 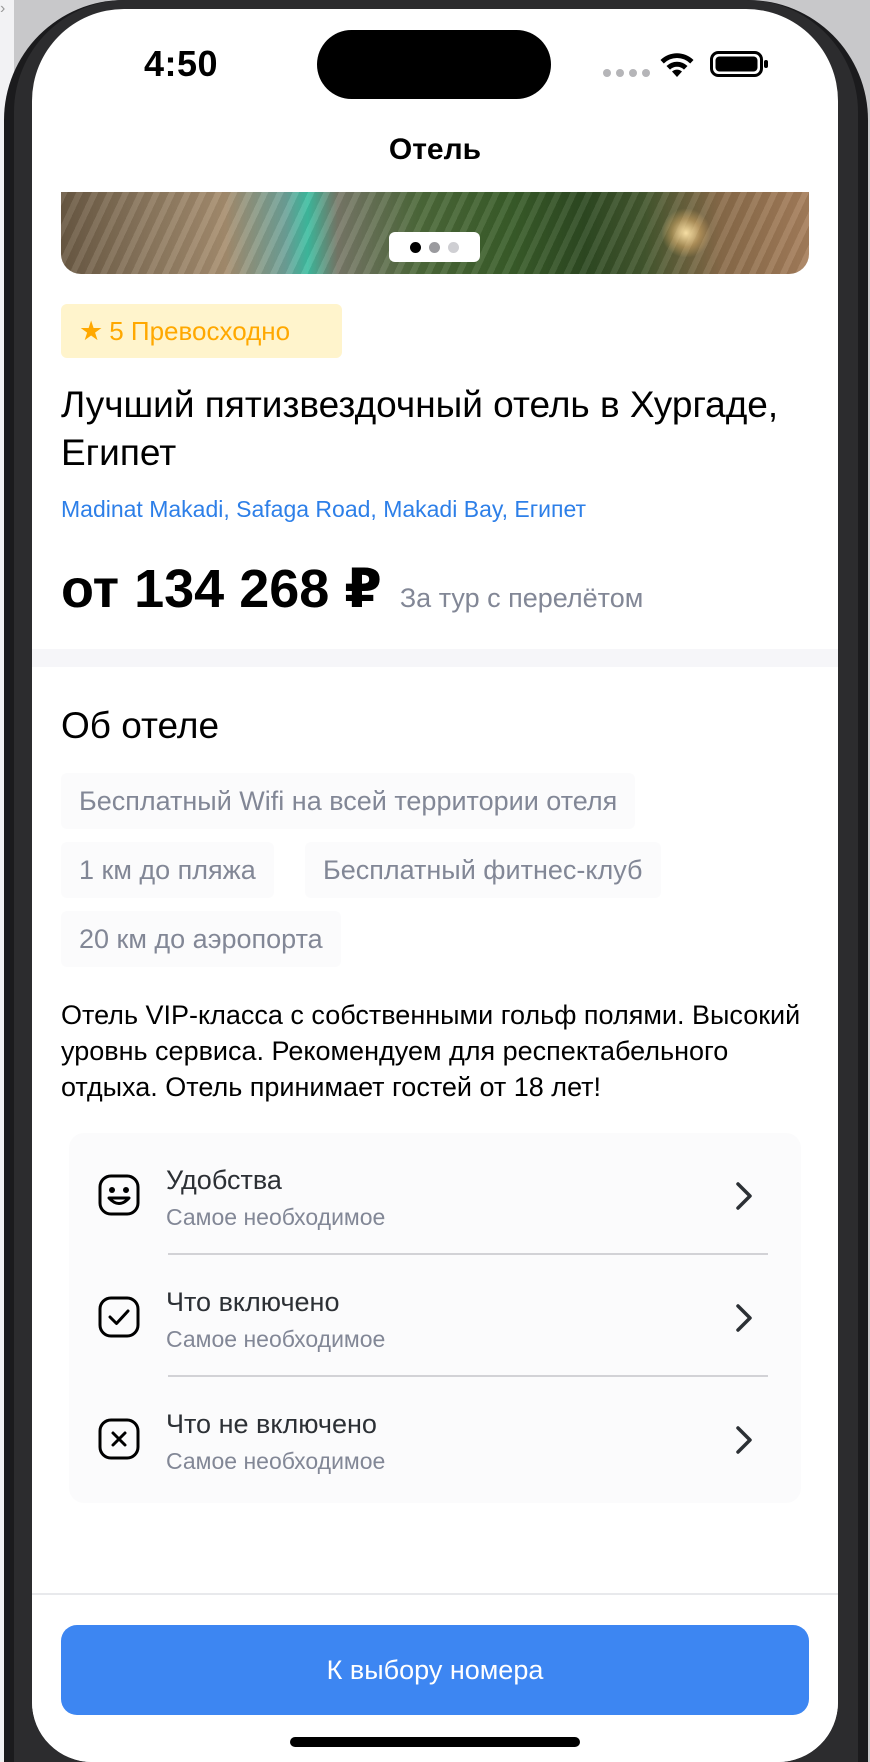 I want to click on feature-chip: Бесплатный фитнес-клуб, so click(x=483, y=870).